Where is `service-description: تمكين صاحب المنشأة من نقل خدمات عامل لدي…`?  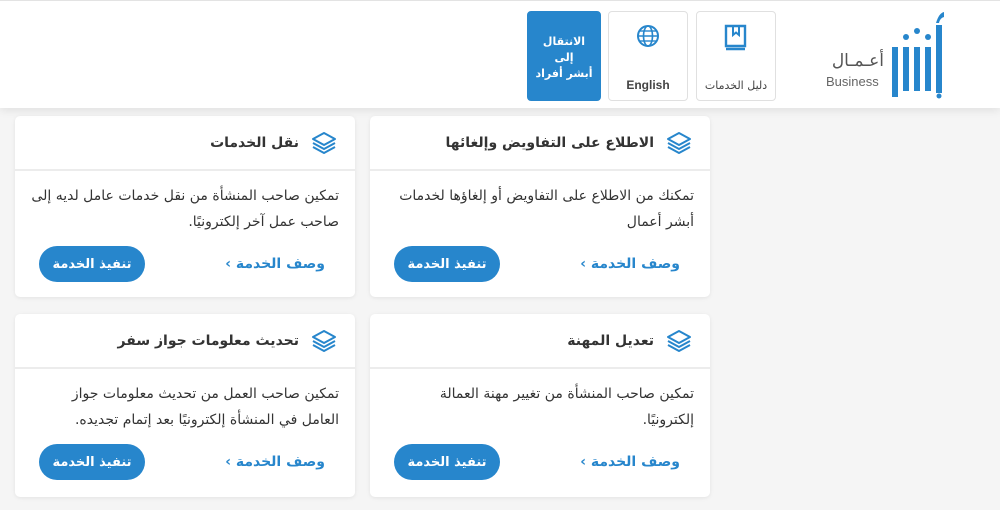 service-description: تمكين صاحب المنشأة من نقل خدمات عامل لدي… is located at coordinates (185, 209).